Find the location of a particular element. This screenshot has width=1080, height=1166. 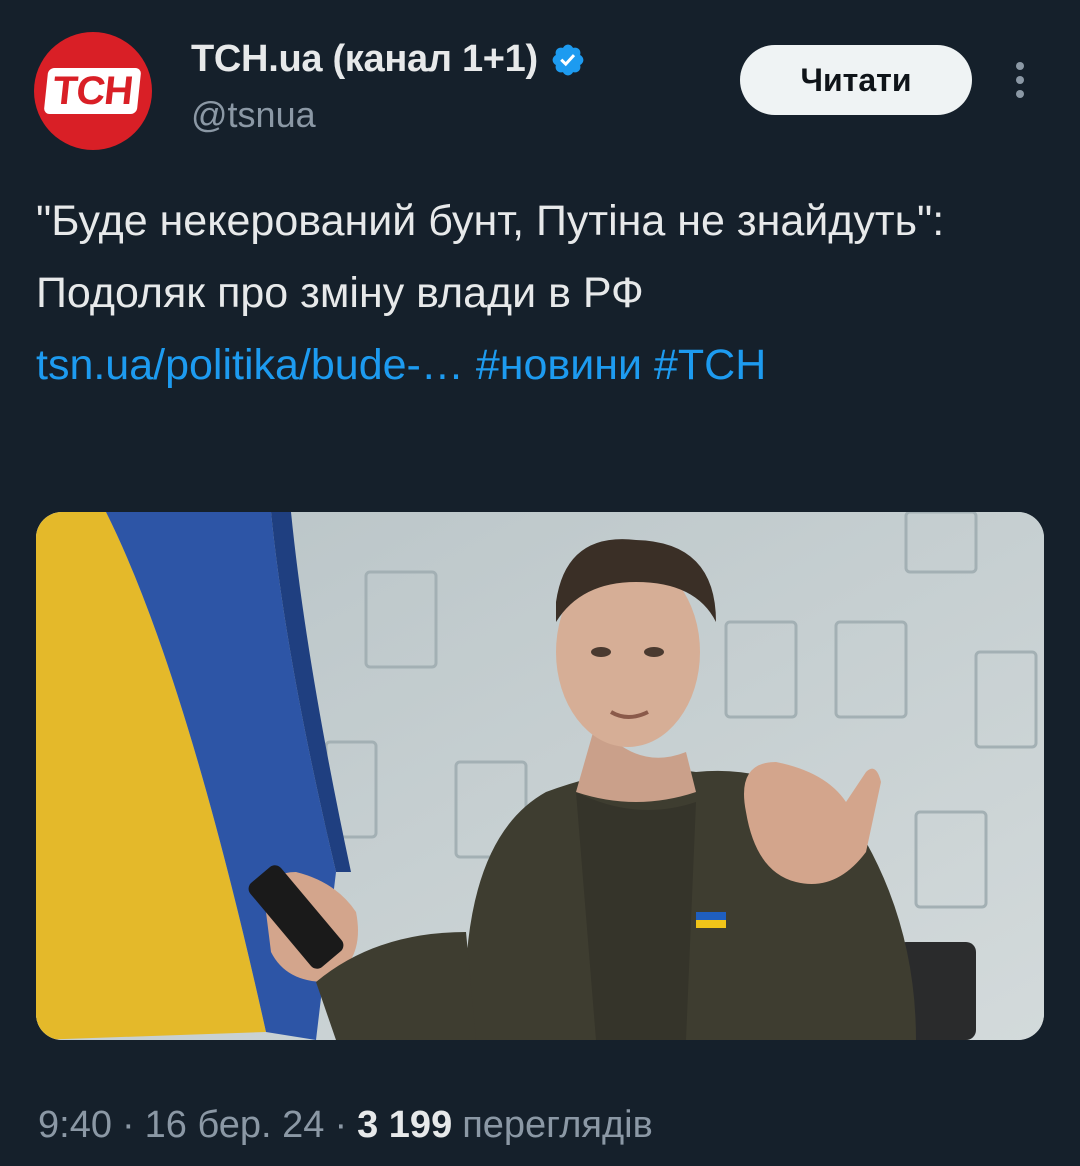

avatar: ТСН is located at coordinates (93, 91).